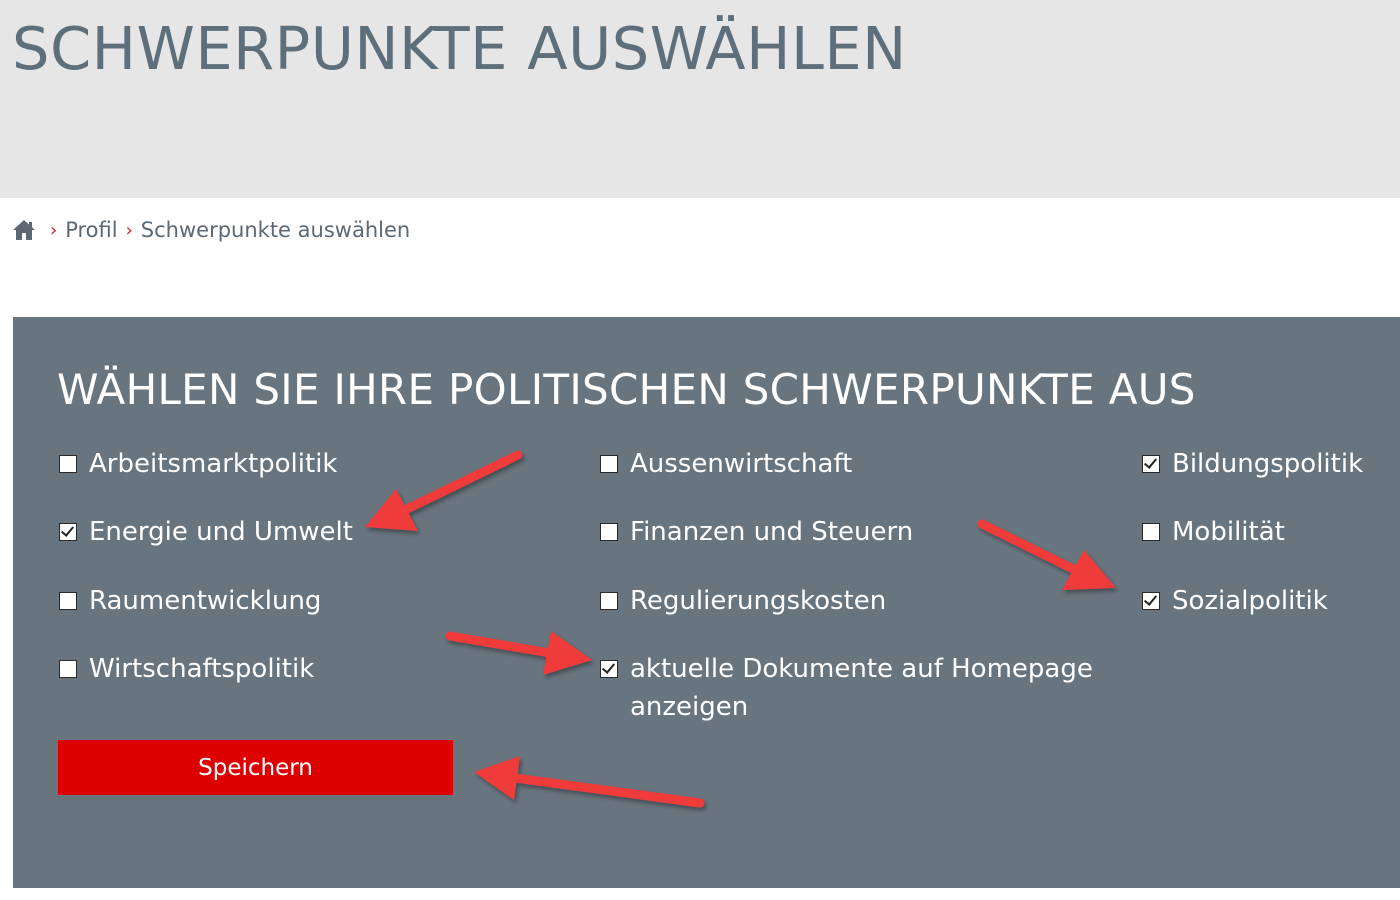 This screenshot has height=900, width=1400. What do you see at coordinates (772, 532) in the screenshot?
I see `option-label: Finanzen und Steuern` at bounding box center [772, 532].